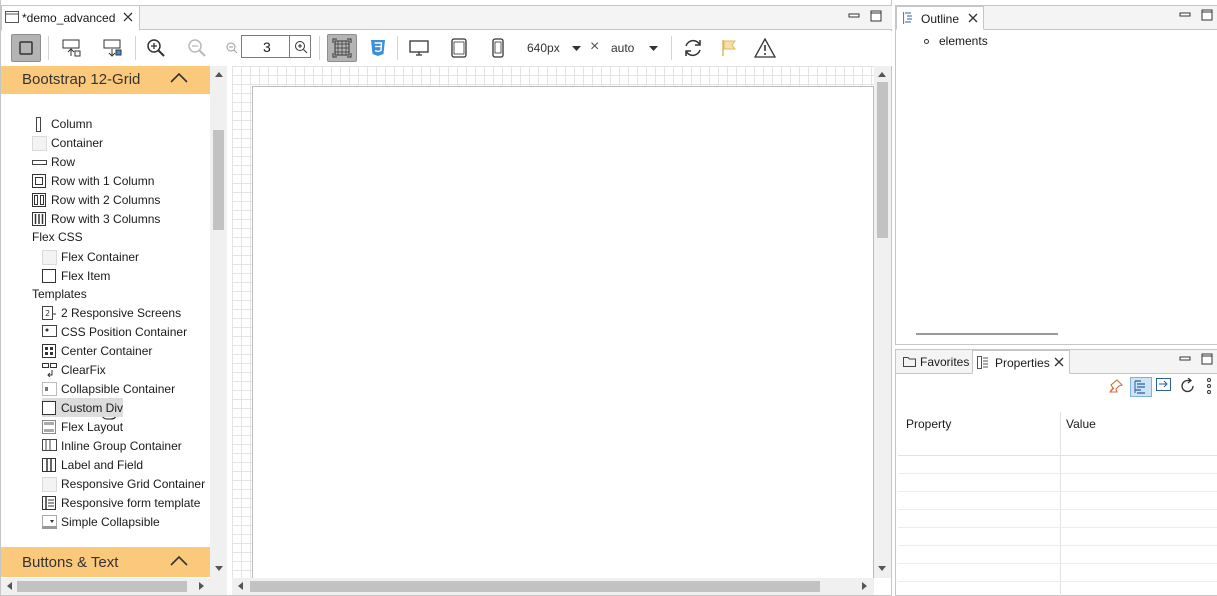 The height and width of the screenshot is (596, 1217). Describe the element at coordinates (622, 48) in the screenshot. I see `viewport-height-value: auto` at that location.